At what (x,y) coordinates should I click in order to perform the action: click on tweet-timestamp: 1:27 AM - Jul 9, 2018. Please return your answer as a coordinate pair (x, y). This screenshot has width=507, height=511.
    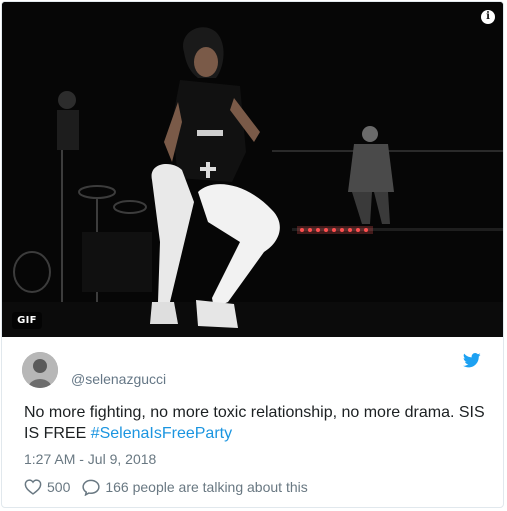
    Looking at the image, I should click on (90, 459).